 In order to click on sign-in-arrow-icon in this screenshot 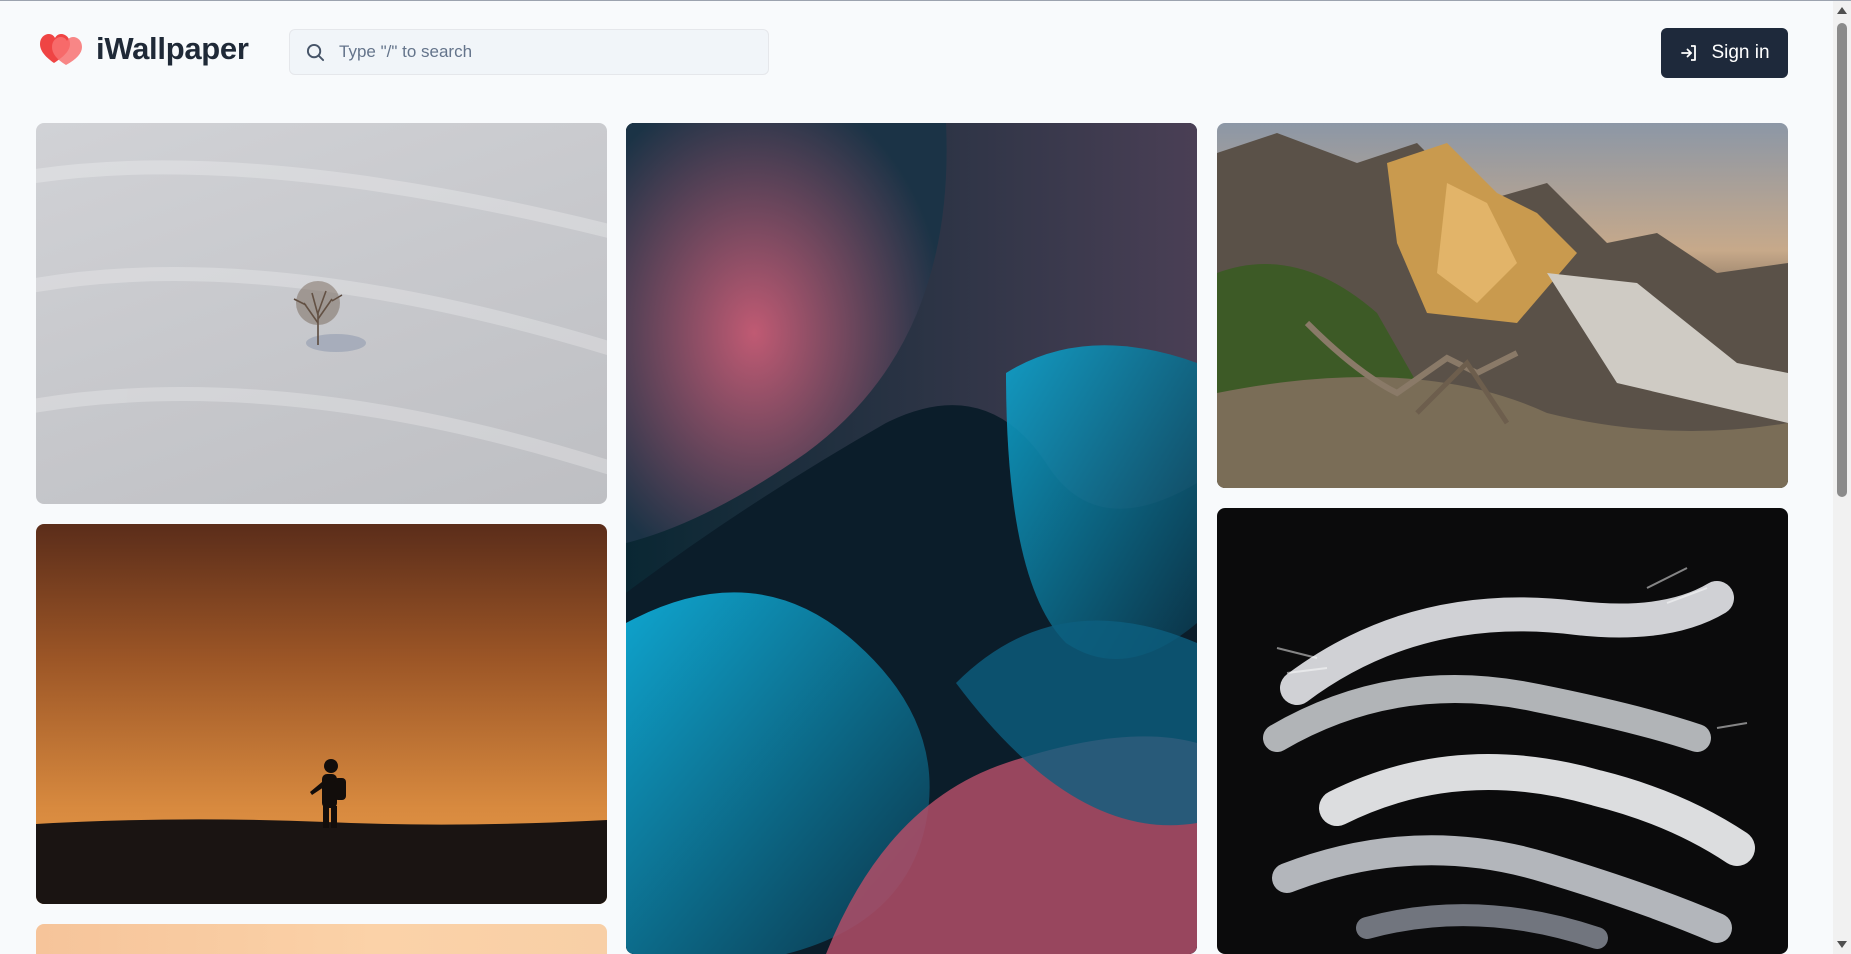, I will do `click(1689, 53)`.